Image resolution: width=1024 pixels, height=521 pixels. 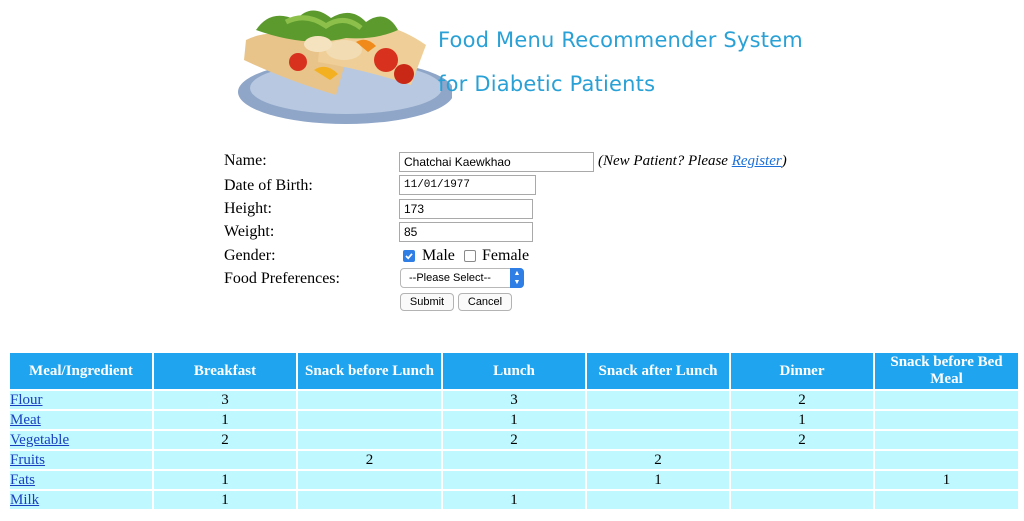 What do you see at coordinates (784, 161) in the screenshot?
I see `new-patient-suffix: )` at bounding box center [784, 161].